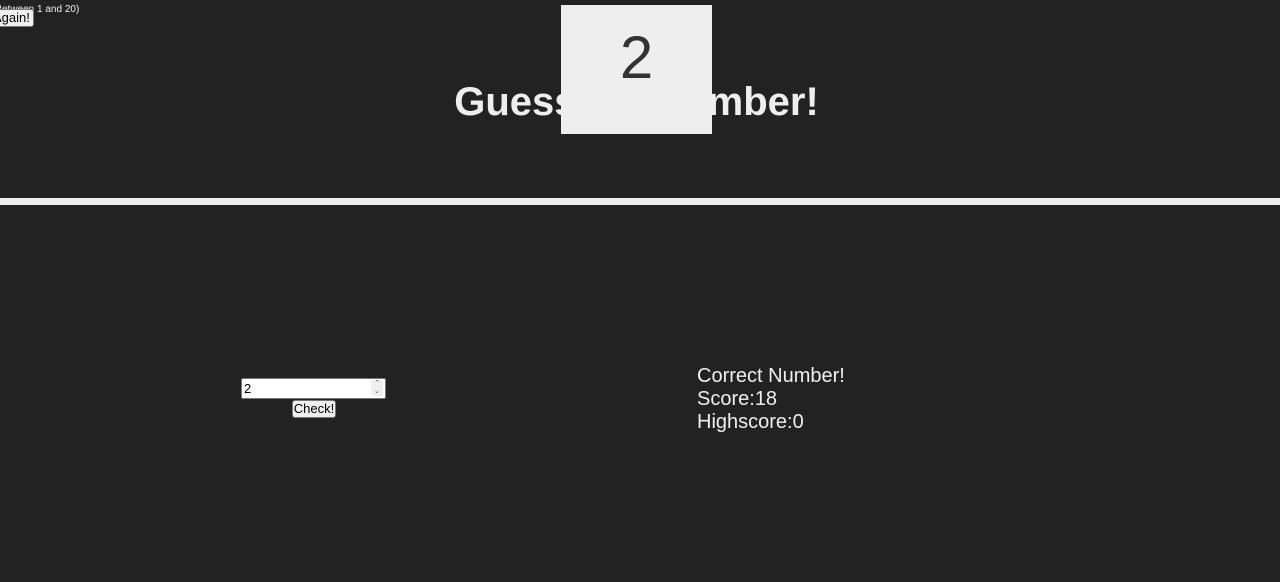 This screenshot has height=582, width=1280. I want to click on header-divider, so click(640, 201).